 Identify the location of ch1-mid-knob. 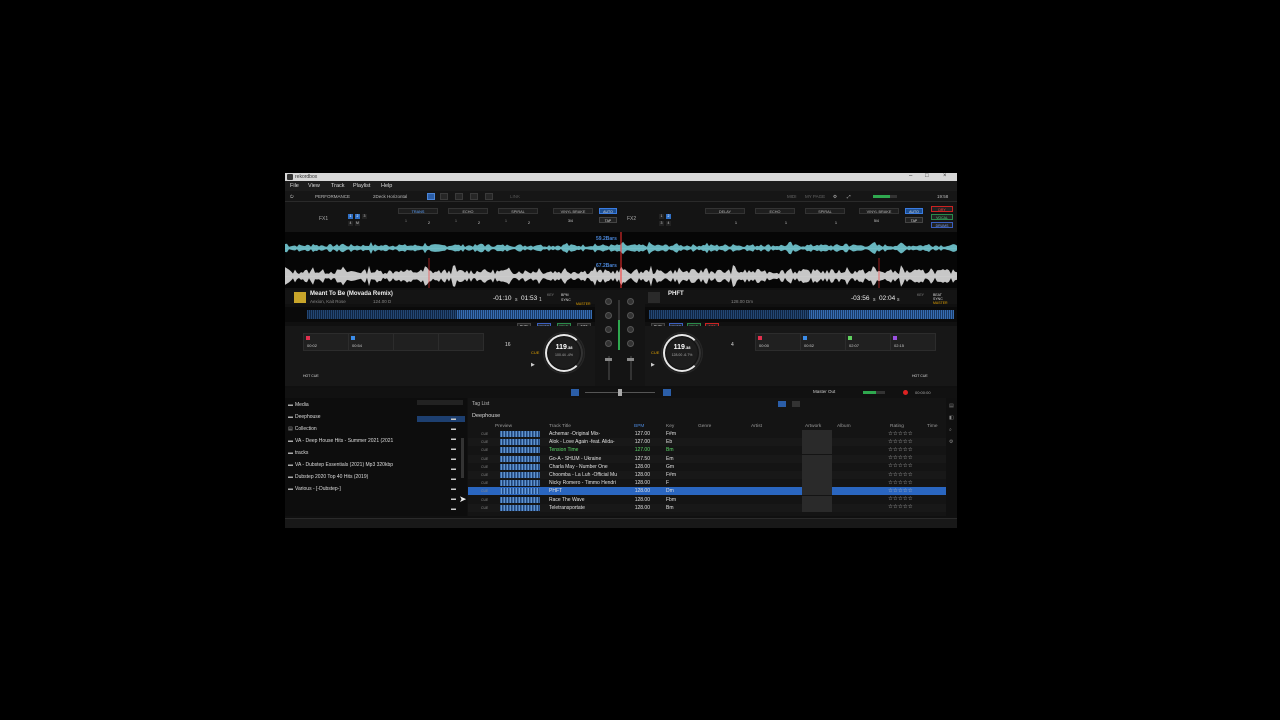
(608, 329).